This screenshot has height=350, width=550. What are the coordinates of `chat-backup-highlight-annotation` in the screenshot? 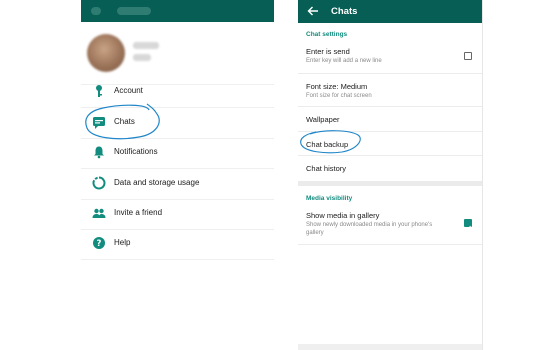 It's located at (330, 142).